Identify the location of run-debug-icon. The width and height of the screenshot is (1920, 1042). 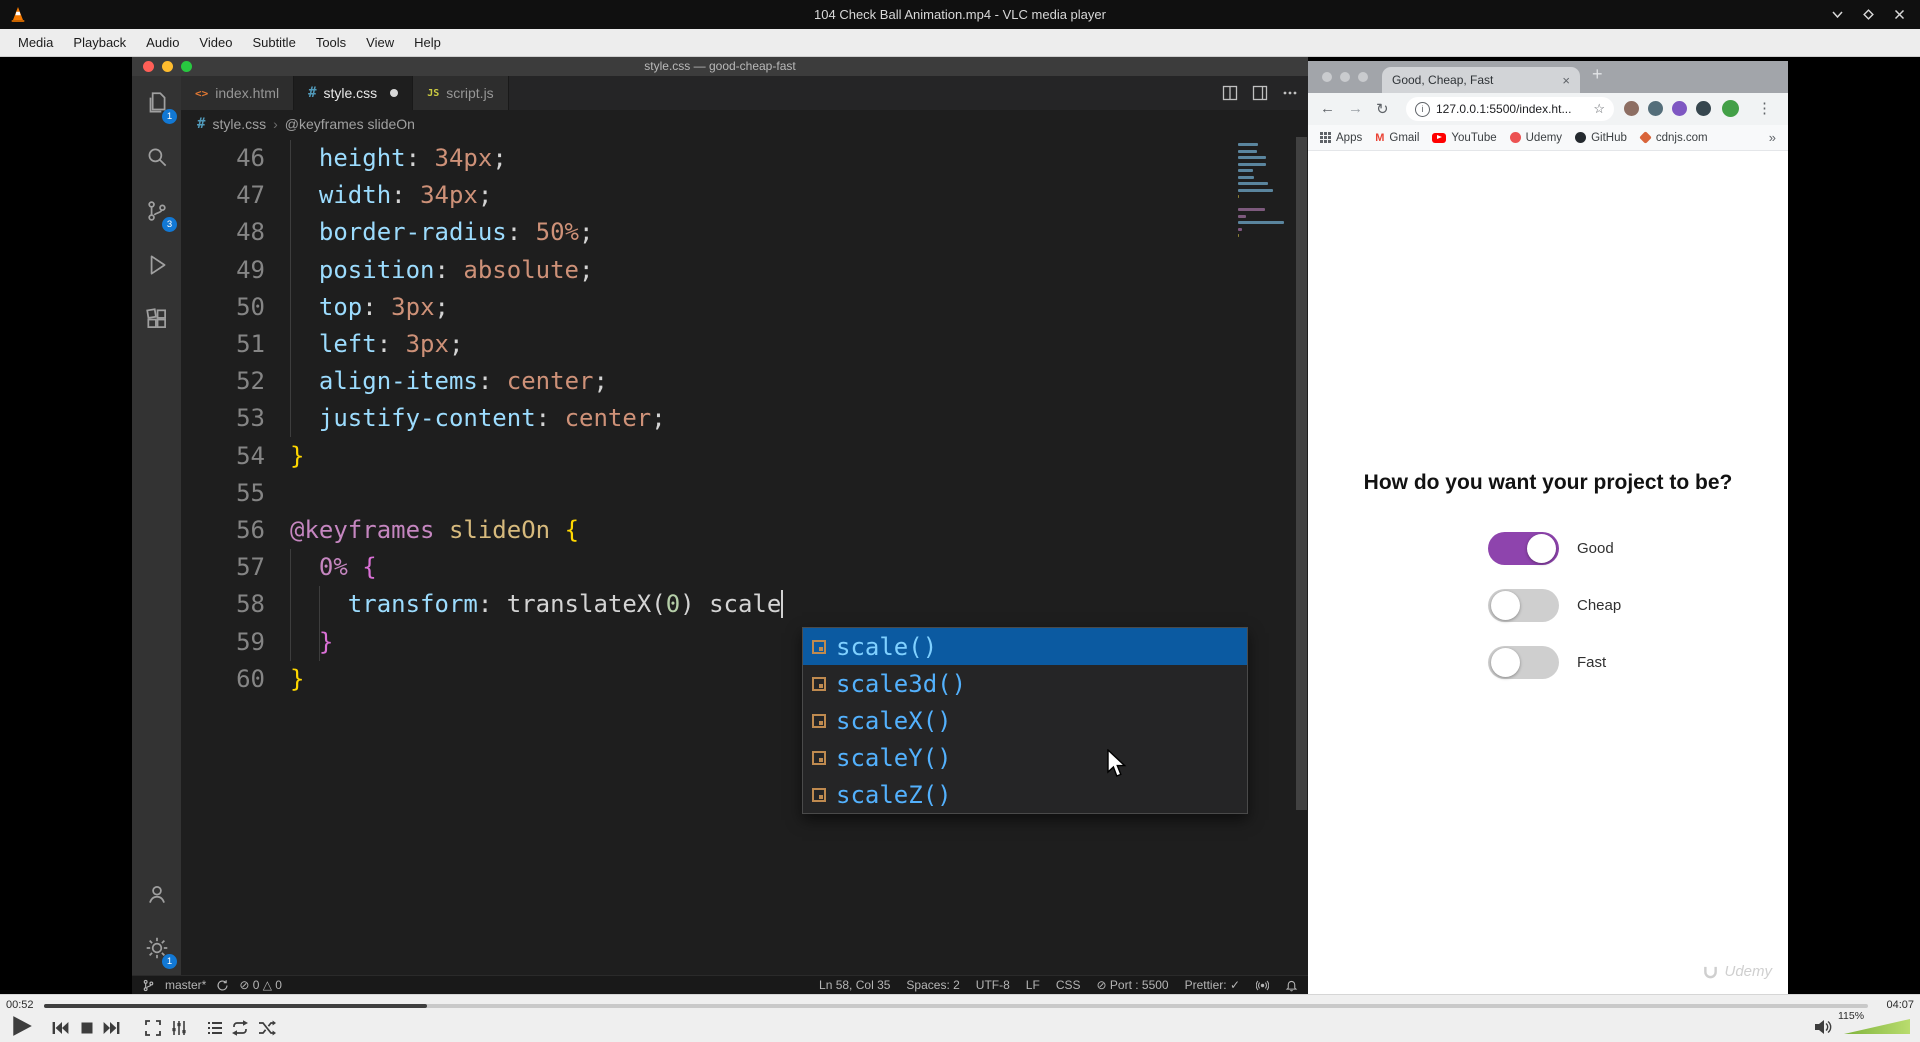
(156, 265).